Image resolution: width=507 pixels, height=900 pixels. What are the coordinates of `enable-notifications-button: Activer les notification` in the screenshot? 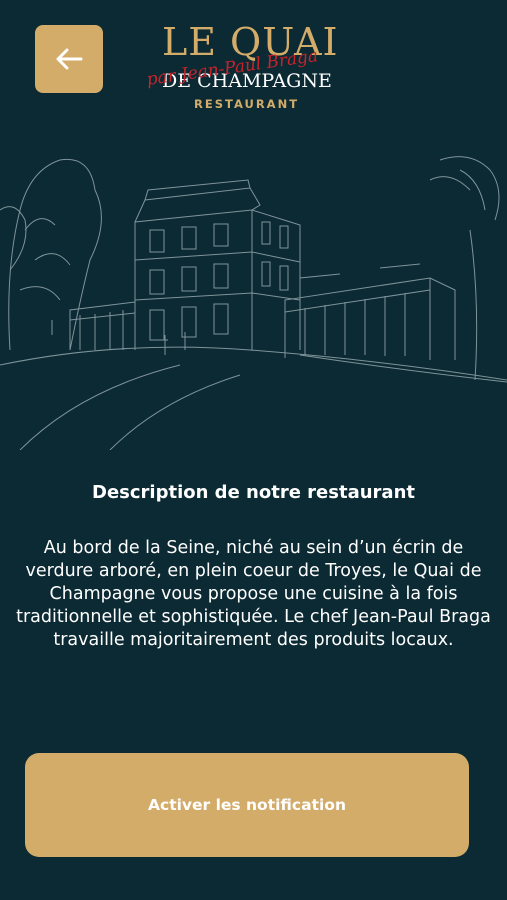 It's located at (247, 805).